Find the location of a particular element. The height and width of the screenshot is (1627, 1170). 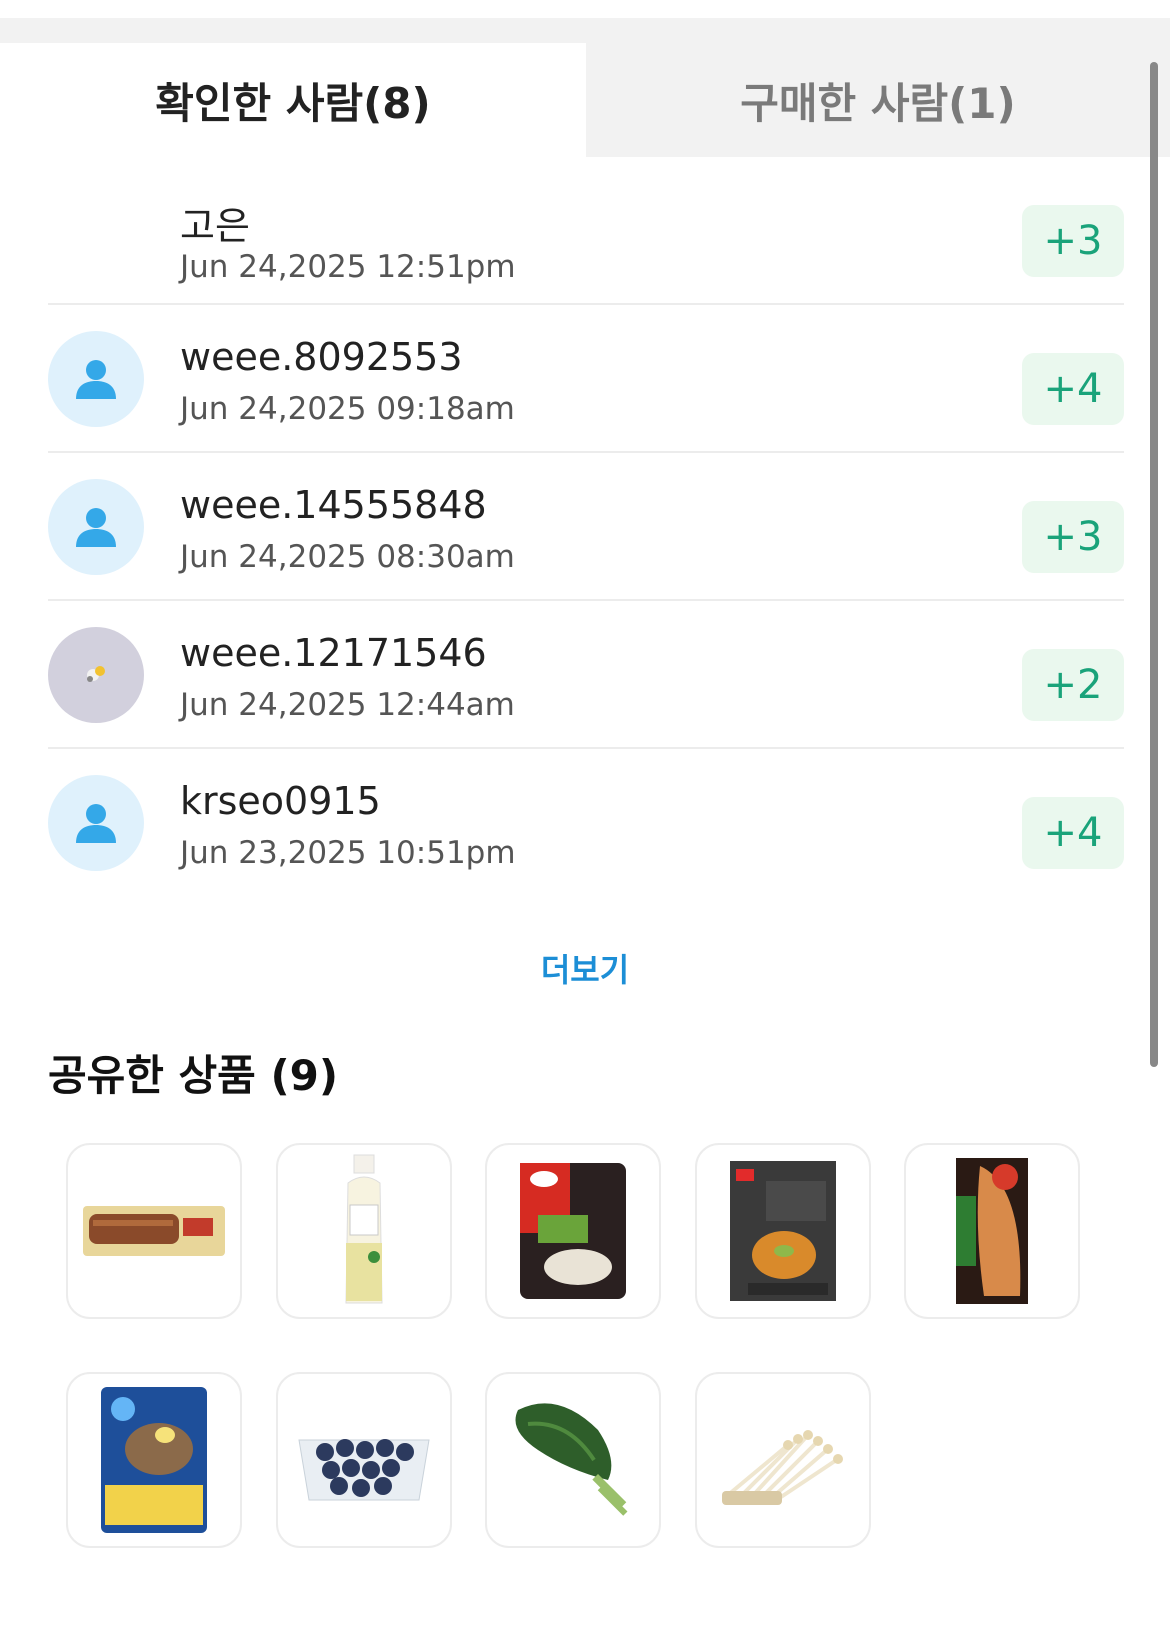

viewer-name: weee.14555848 is located at coordinates (333, 505).